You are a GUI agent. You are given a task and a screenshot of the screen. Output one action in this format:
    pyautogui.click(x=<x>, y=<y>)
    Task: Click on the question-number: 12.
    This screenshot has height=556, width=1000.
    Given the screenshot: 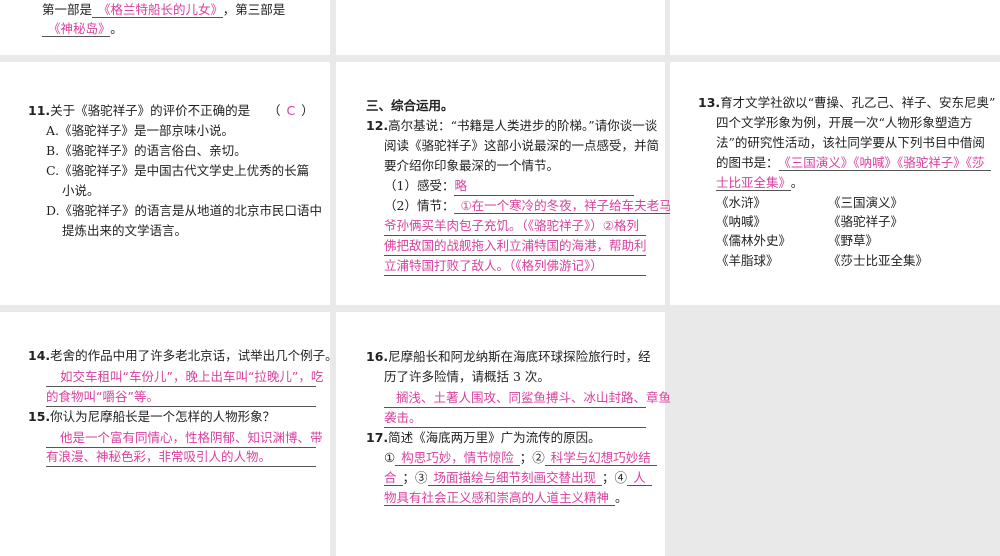 What is the action you would take?
    pyautogui.click(x=377, y=125)
    